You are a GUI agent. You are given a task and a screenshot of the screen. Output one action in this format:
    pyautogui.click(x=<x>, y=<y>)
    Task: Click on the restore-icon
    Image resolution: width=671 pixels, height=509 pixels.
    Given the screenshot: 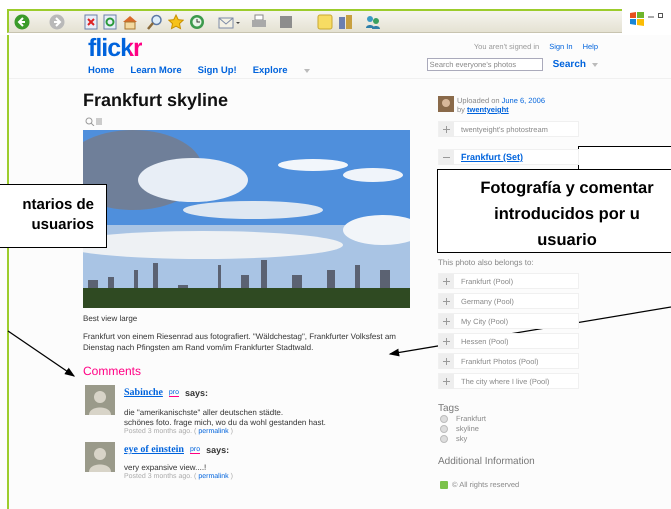 What is the action you would take?
    pyautogui.click(x=661, y=15)
    